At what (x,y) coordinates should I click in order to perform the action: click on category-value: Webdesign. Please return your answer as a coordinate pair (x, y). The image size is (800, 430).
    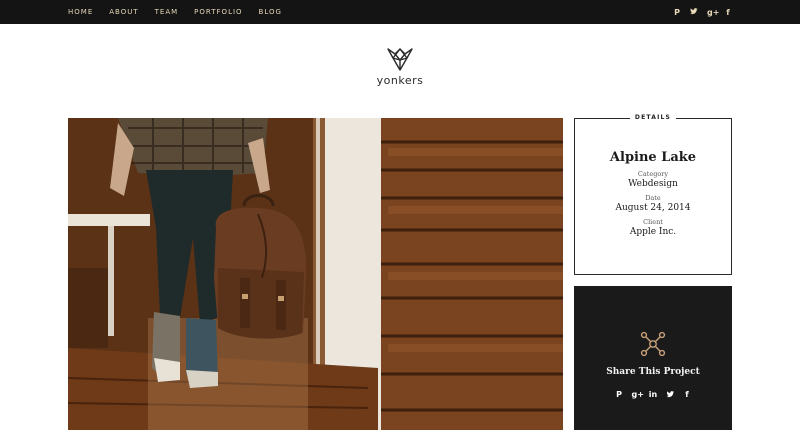
    Looking at the image, I should click on (653, 184).